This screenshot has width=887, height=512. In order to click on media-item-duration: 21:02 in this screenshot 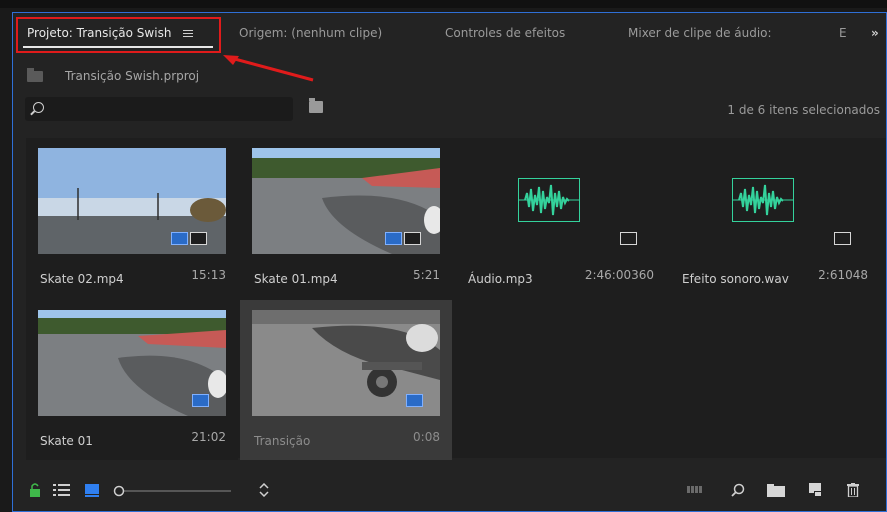, I will do `click(208, 437)`.